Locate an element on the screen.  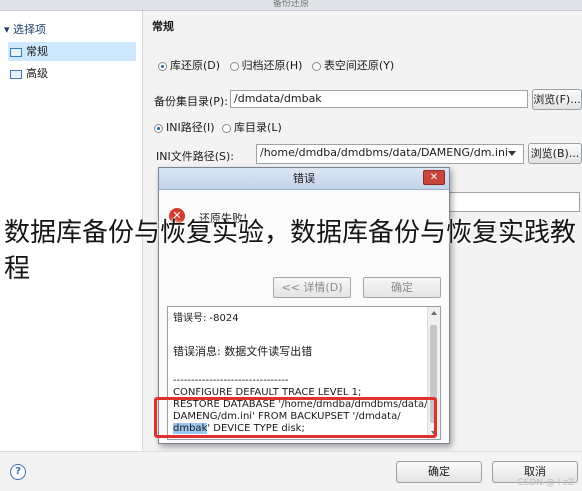
sidebar-item-advanced: 高级 is located at coordinates (72, 73).